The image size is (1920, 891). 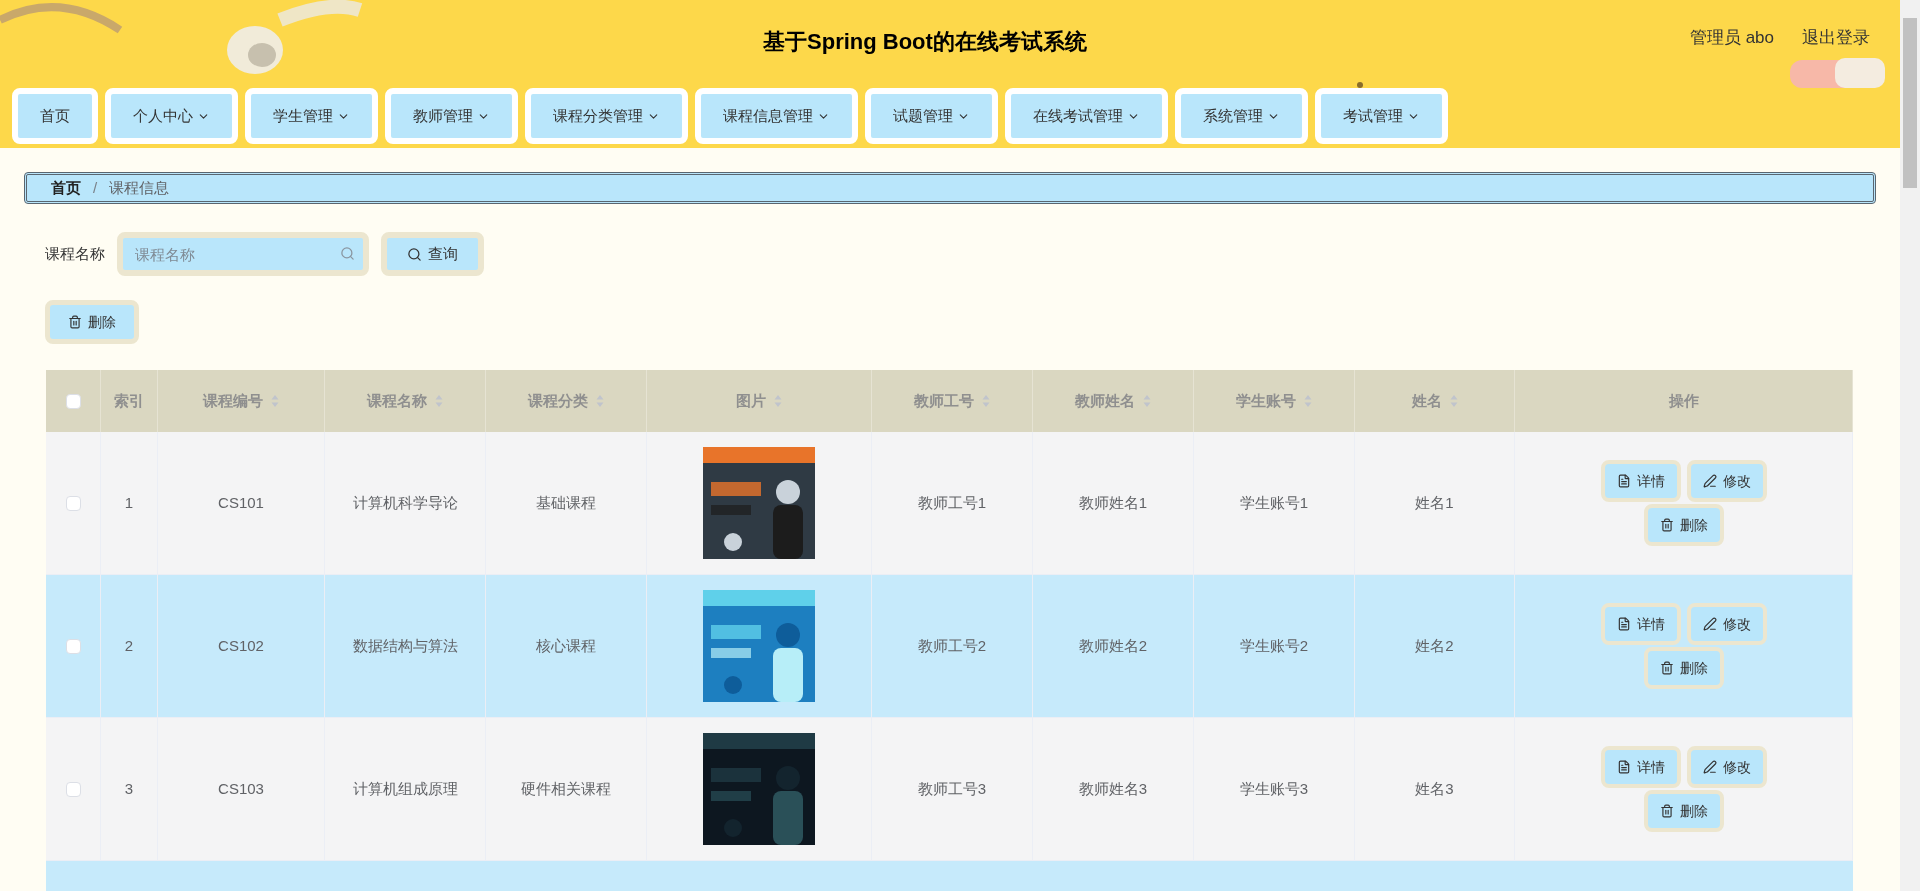 What do you see at coordinates (952, 788) in the screenshot?
I see `table-cell-text: 教师工号3` at bounding box center [952, 788].